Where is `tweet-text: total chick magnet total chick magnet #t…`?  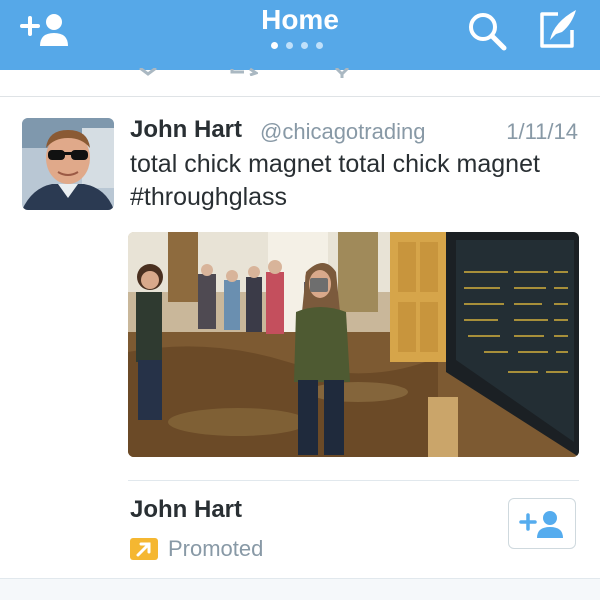 tweet-text: total chick magnet total chick magnet #t… is located at coordinates (360, 181).